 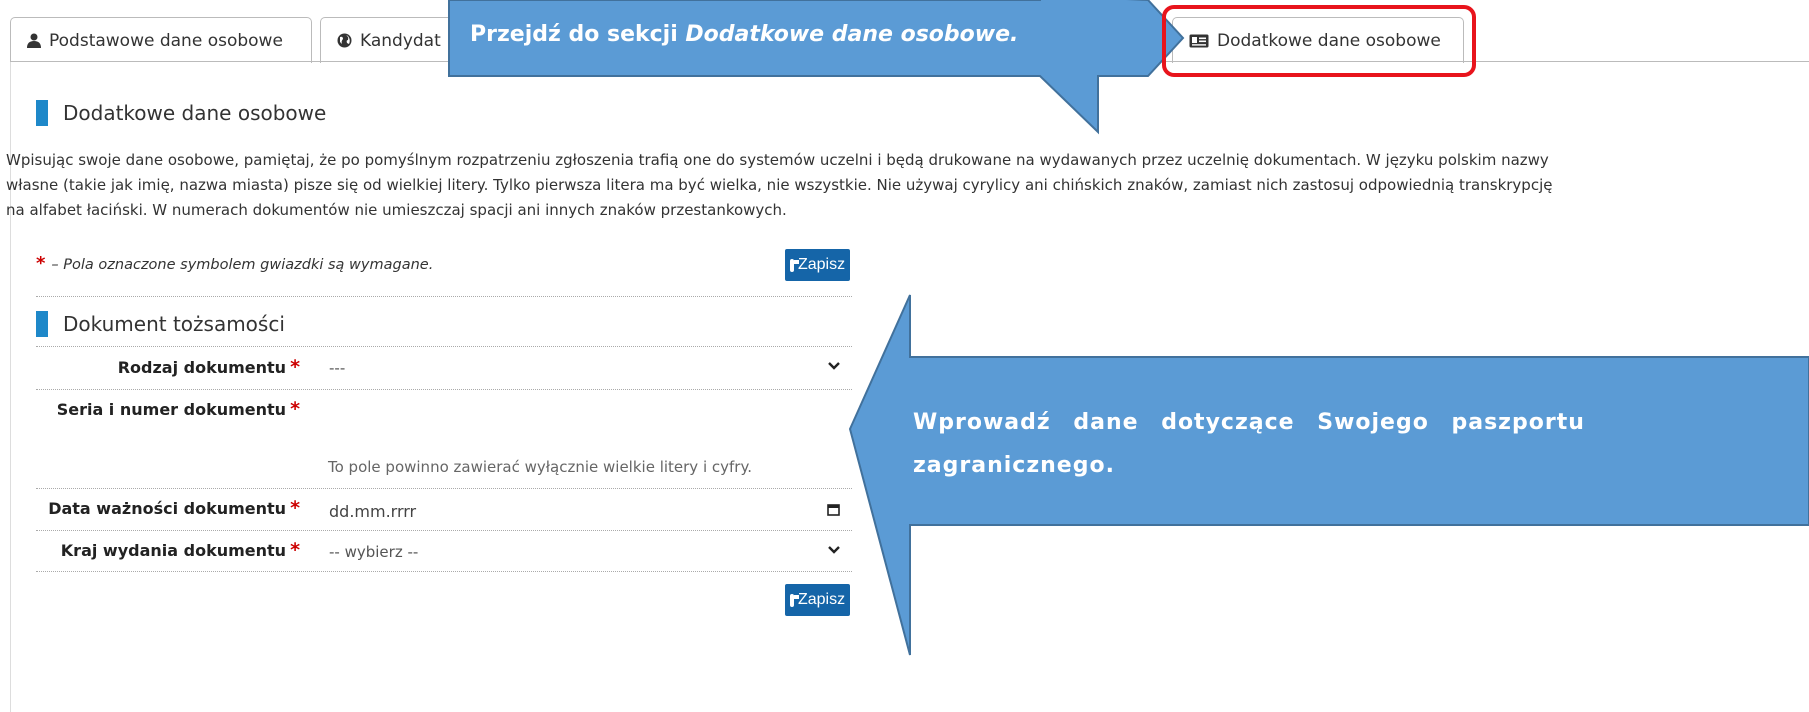 What do you see at coordinates (816, 67) in the screenshot?
I see `callout-arrow-top` at bounding box center [816, 67].